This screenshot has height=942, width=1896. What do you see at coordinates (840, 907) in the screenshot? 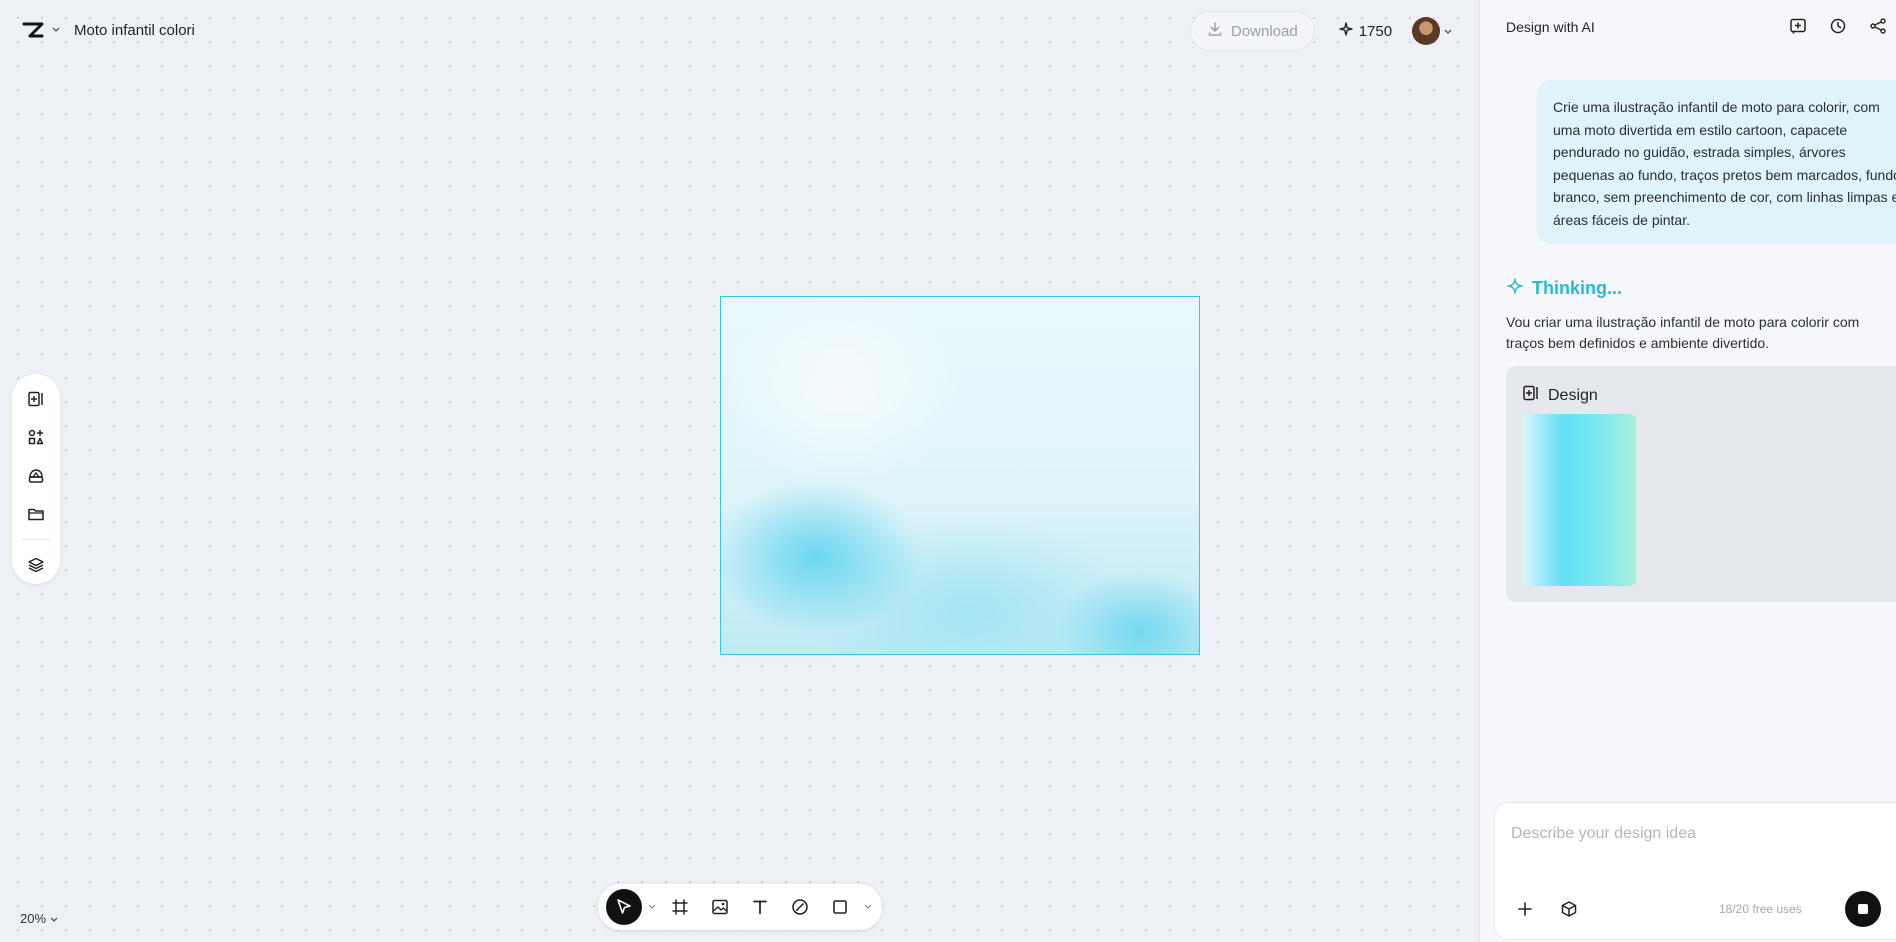
I see `shape-icon` at bounding box center [840, 907].